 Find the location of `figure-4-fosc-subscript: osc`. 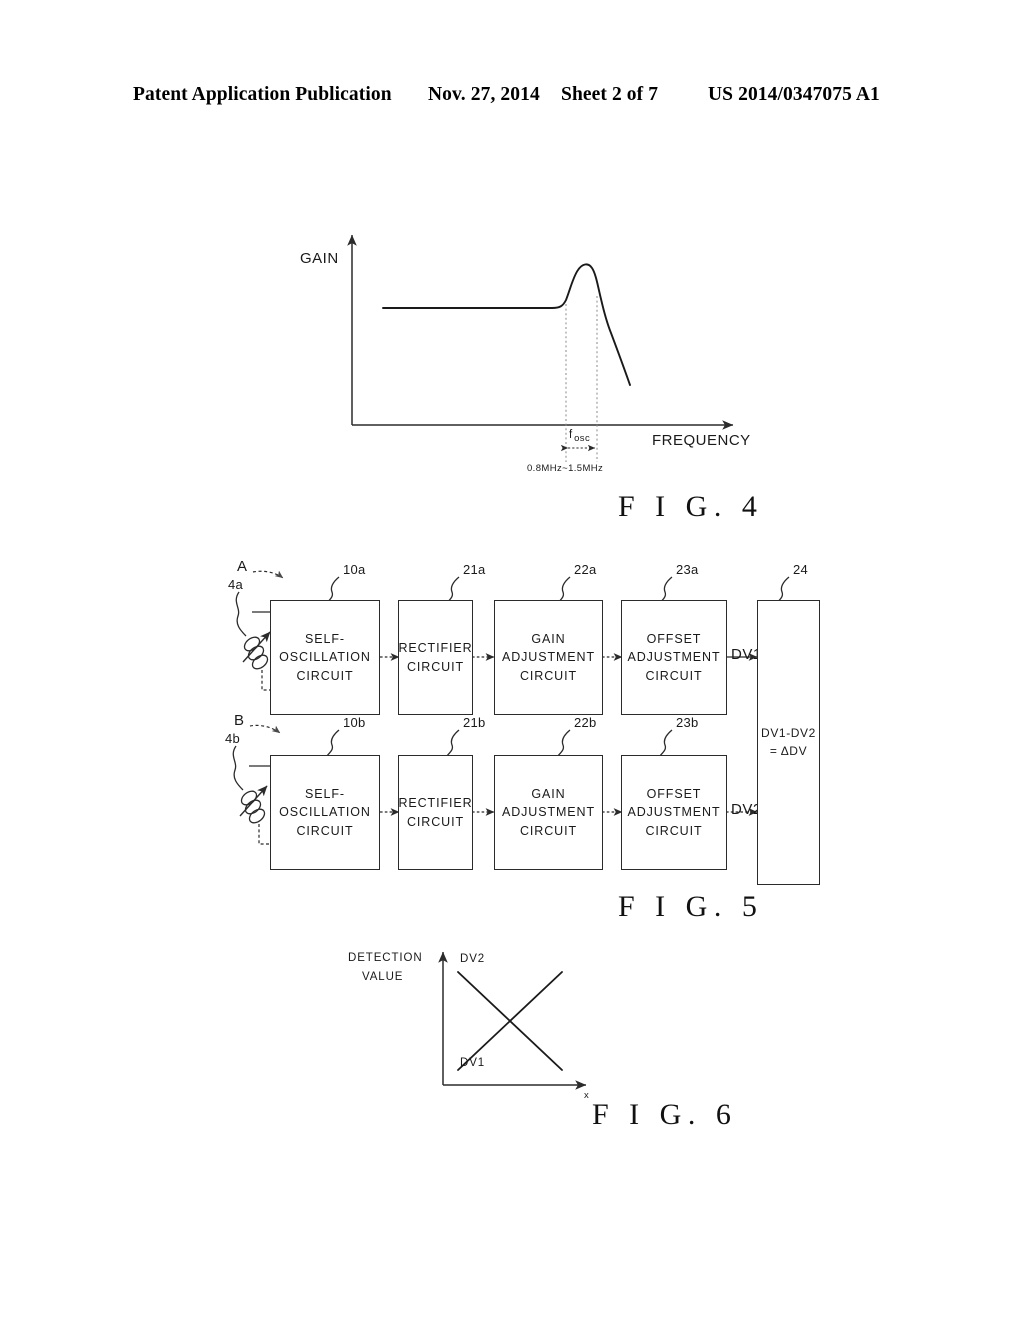

figure-4-fosc-subscript: osc is located at coordinates (582, 438).